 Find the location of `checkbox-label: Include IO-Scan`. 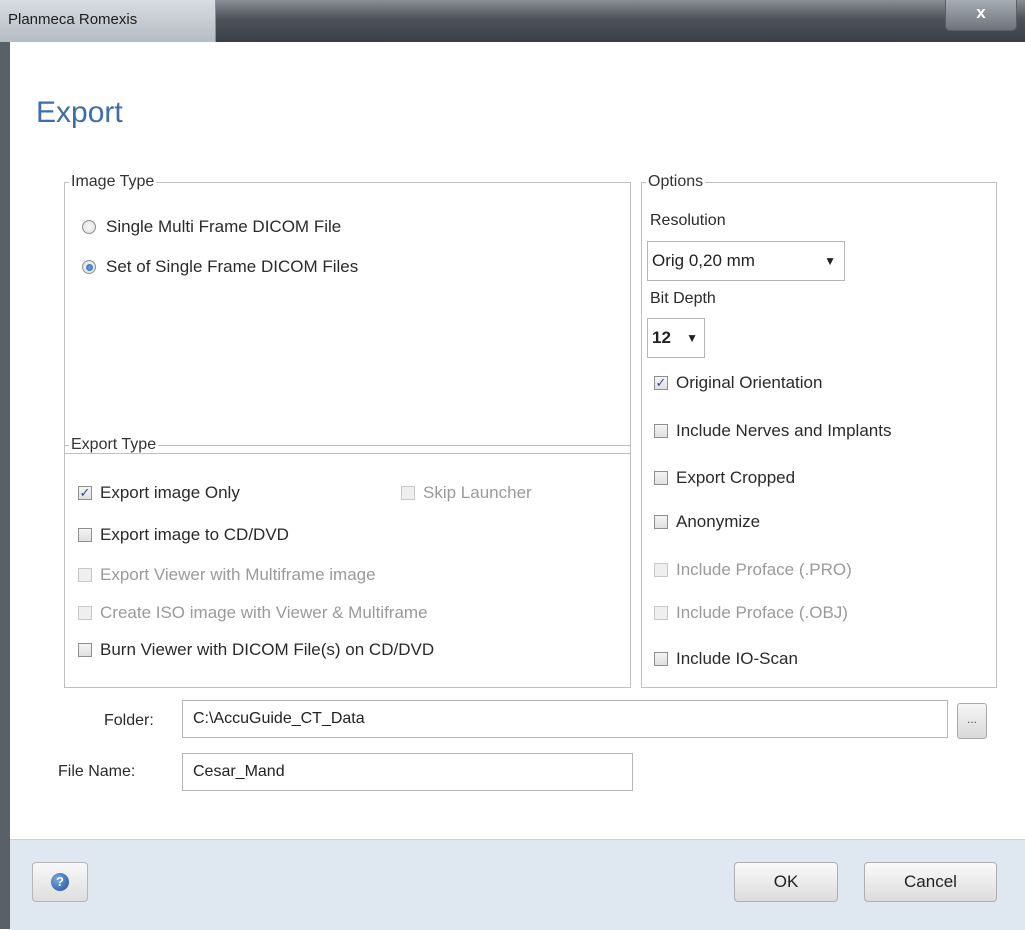

checkbox-label: Include IO-Scan is located at coordinates (737, 658).